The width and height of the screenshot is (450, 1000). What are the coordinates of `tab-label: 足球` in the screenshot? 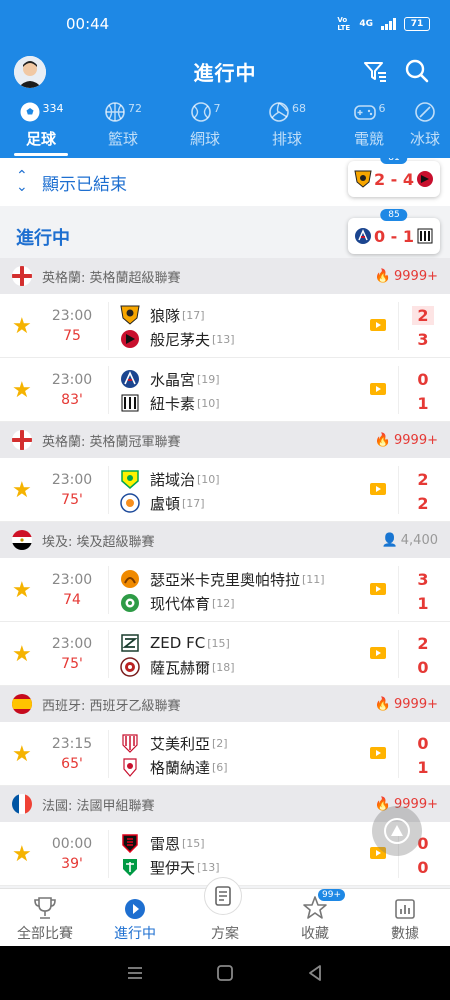 It's located at (40, 139).